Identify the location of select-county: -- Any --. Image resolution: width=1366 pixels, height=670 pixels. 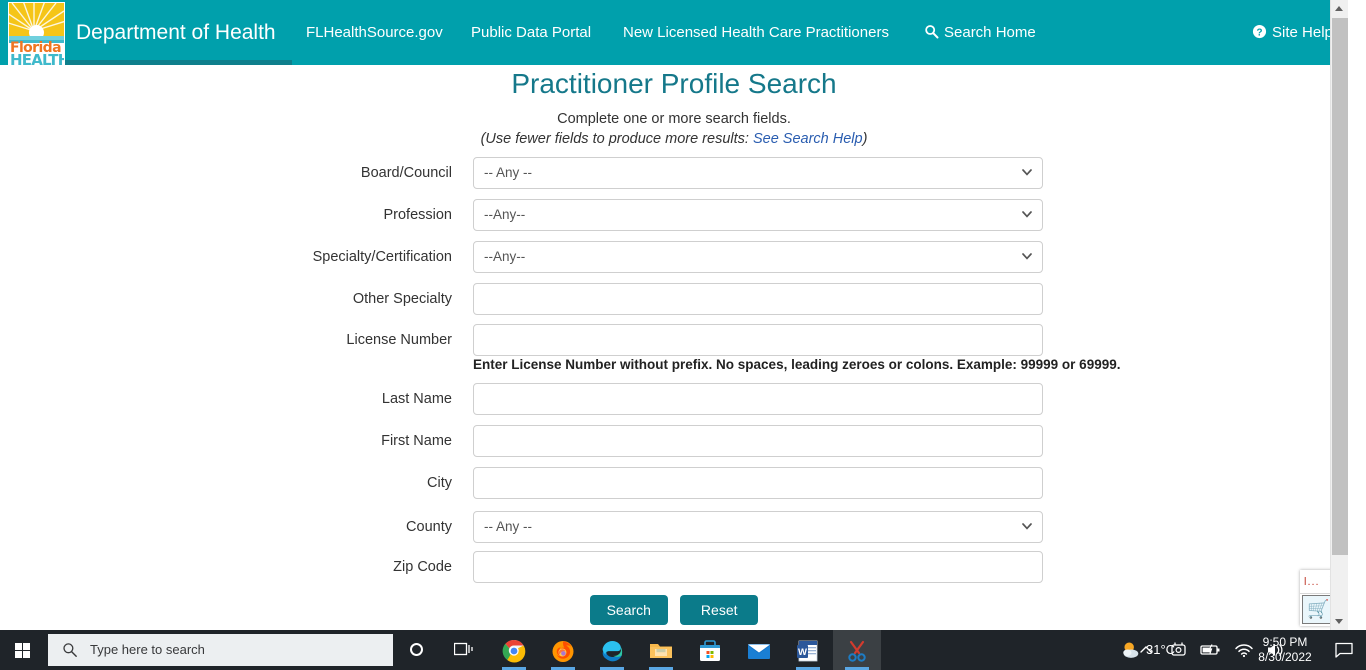
(758, 527).